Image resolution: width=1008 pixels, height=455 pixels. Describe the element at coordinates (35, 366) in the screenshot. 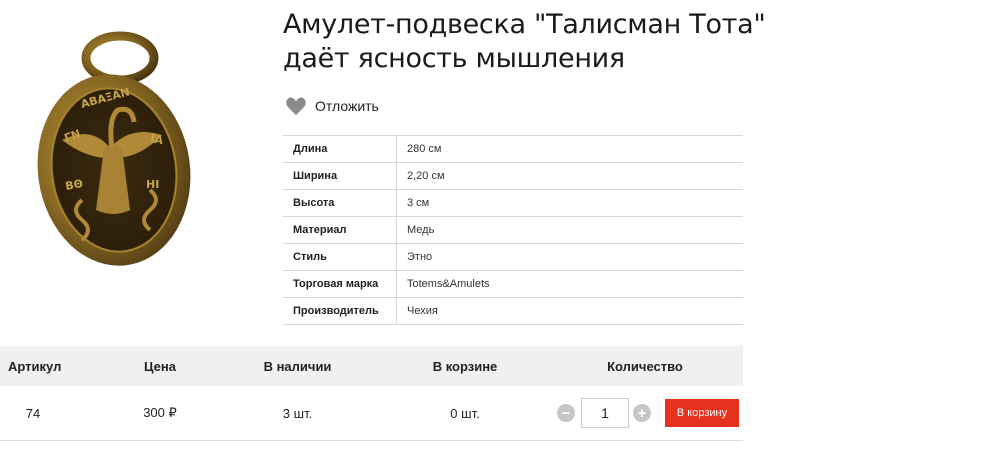

I see `header-article: Артикул` at that location.